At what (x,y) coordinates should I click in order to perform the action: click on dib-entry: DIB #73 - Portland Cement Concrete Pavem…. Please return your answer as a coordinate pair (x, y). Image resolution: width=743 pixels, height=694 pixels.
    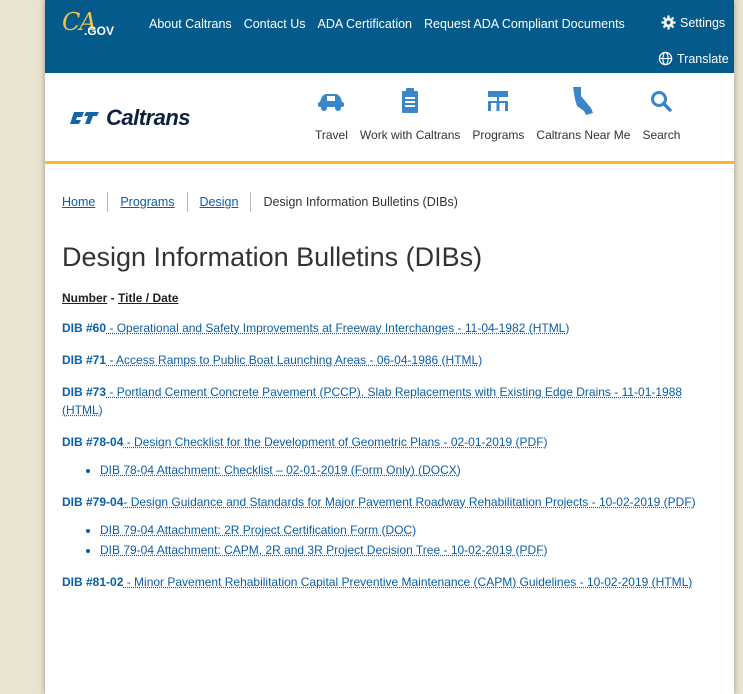
    Looking at the image, I should click on (387, 401).